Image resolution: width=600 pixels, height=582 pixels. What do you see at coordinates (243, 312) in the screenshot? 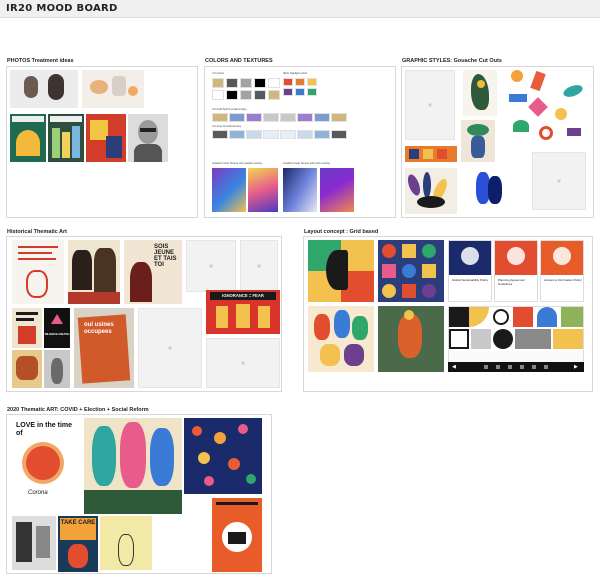
I see `poster-ignorance-fear: IGNORANCE = FEAR` at bounding box center [243, 312].